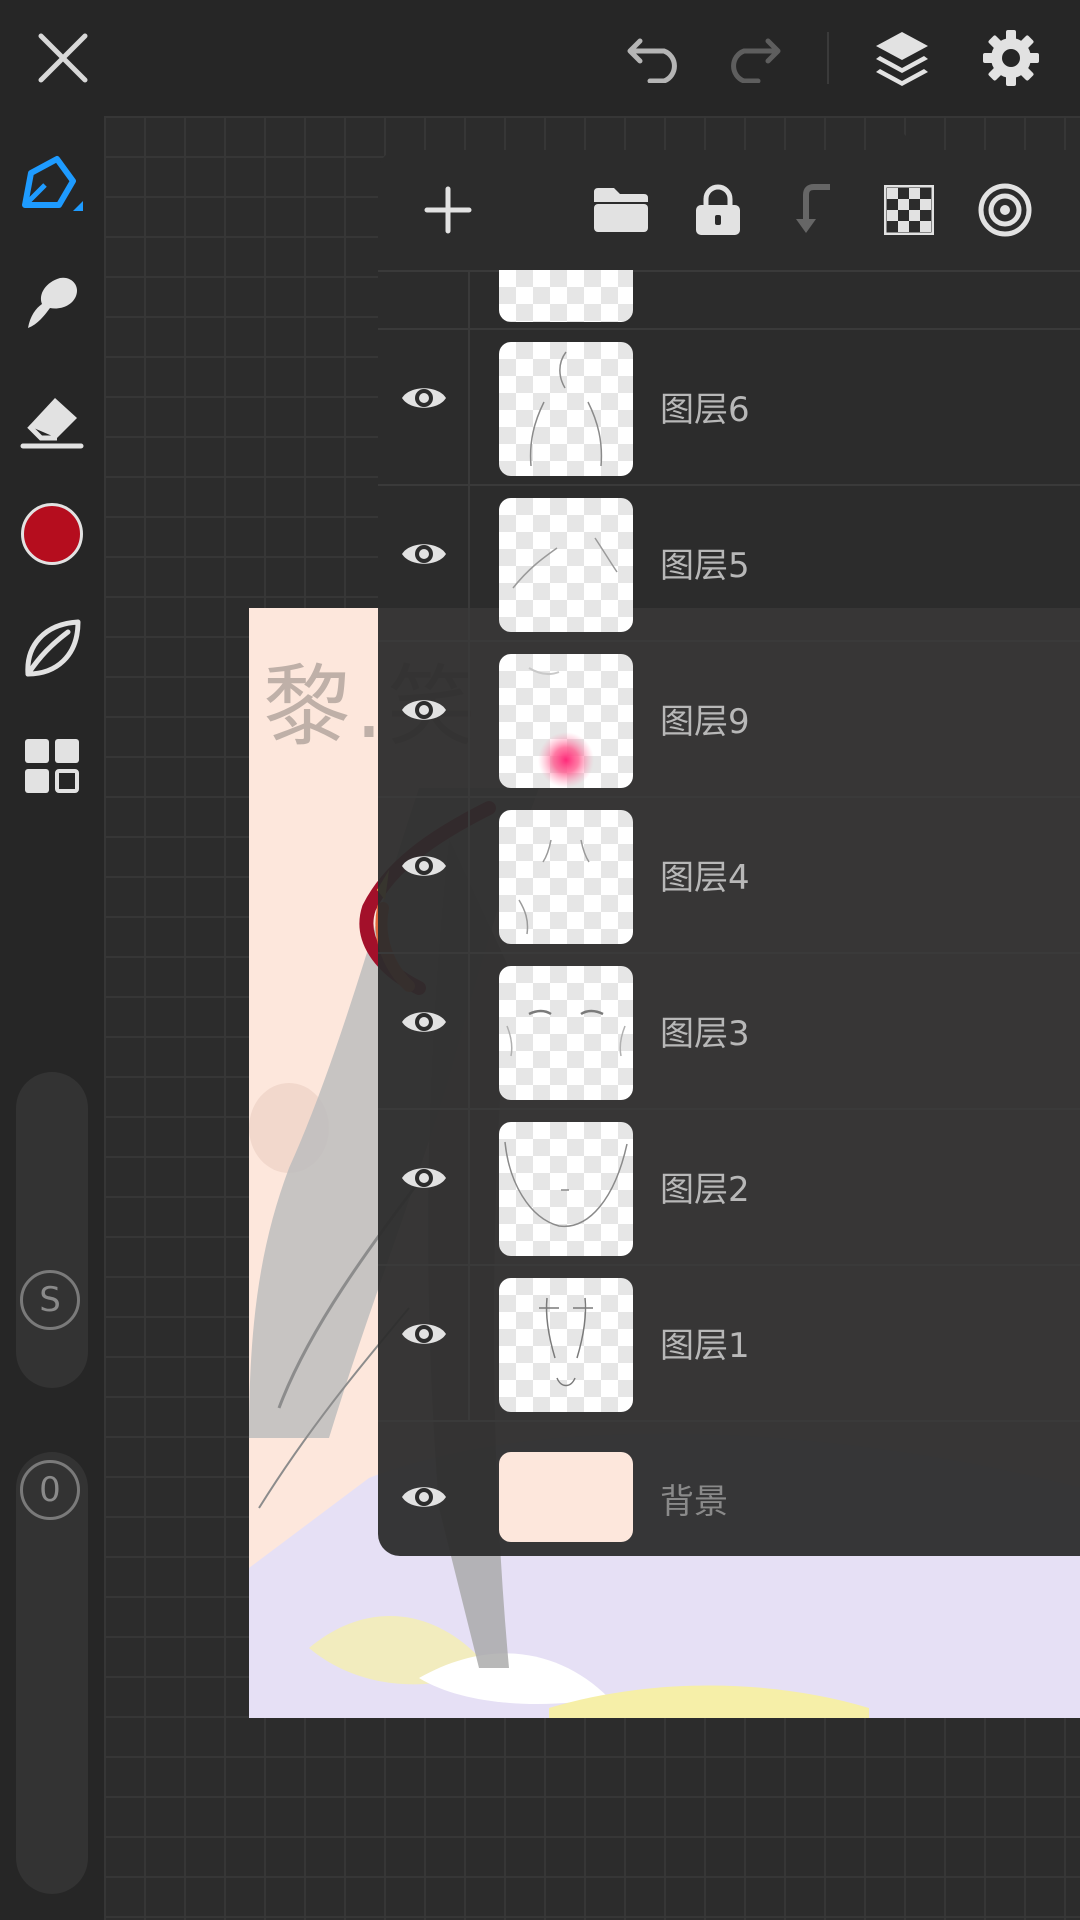  Describe the element at coordinates (729, 1497) in the screenshot. I see `background-layer-row: 背景` at that location.